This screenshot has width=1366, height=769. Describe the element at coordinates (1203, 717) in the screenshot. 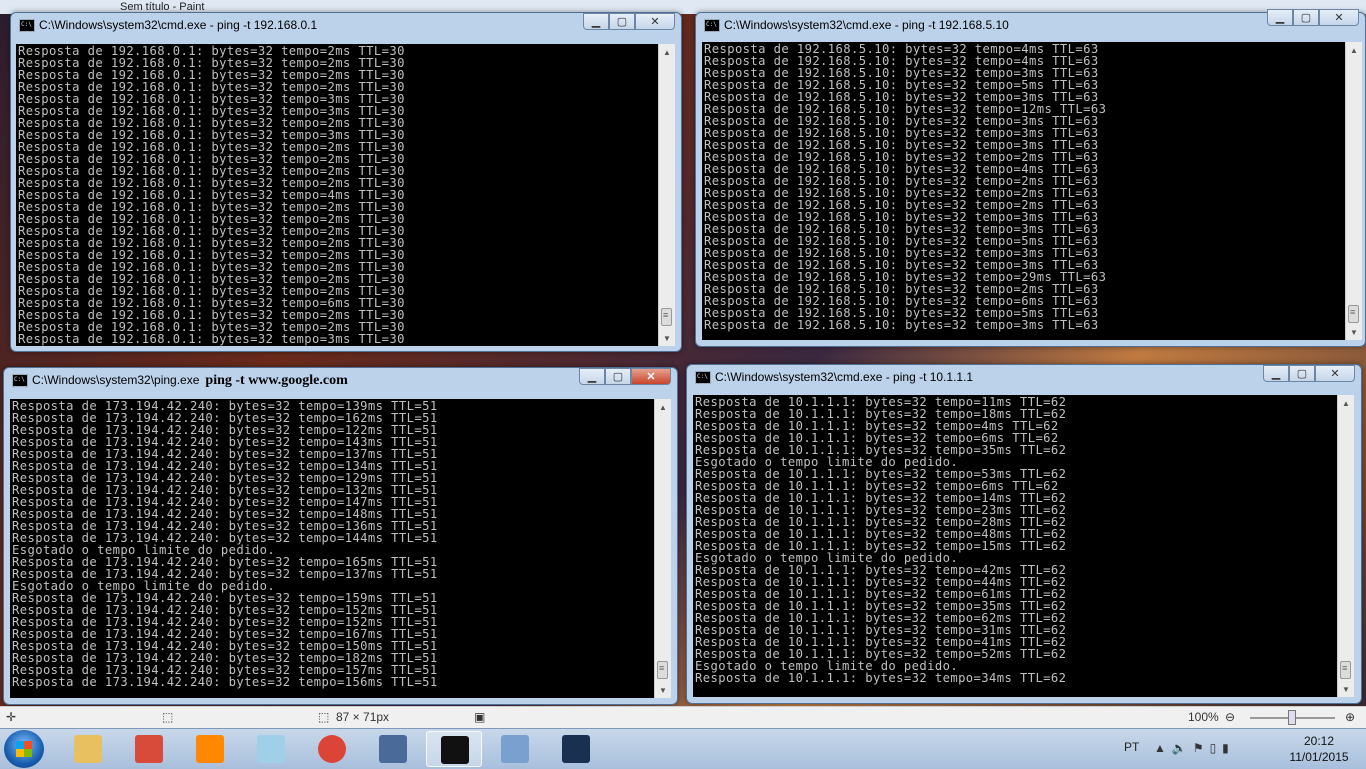

I see `zoom-level: 100%` at that location.